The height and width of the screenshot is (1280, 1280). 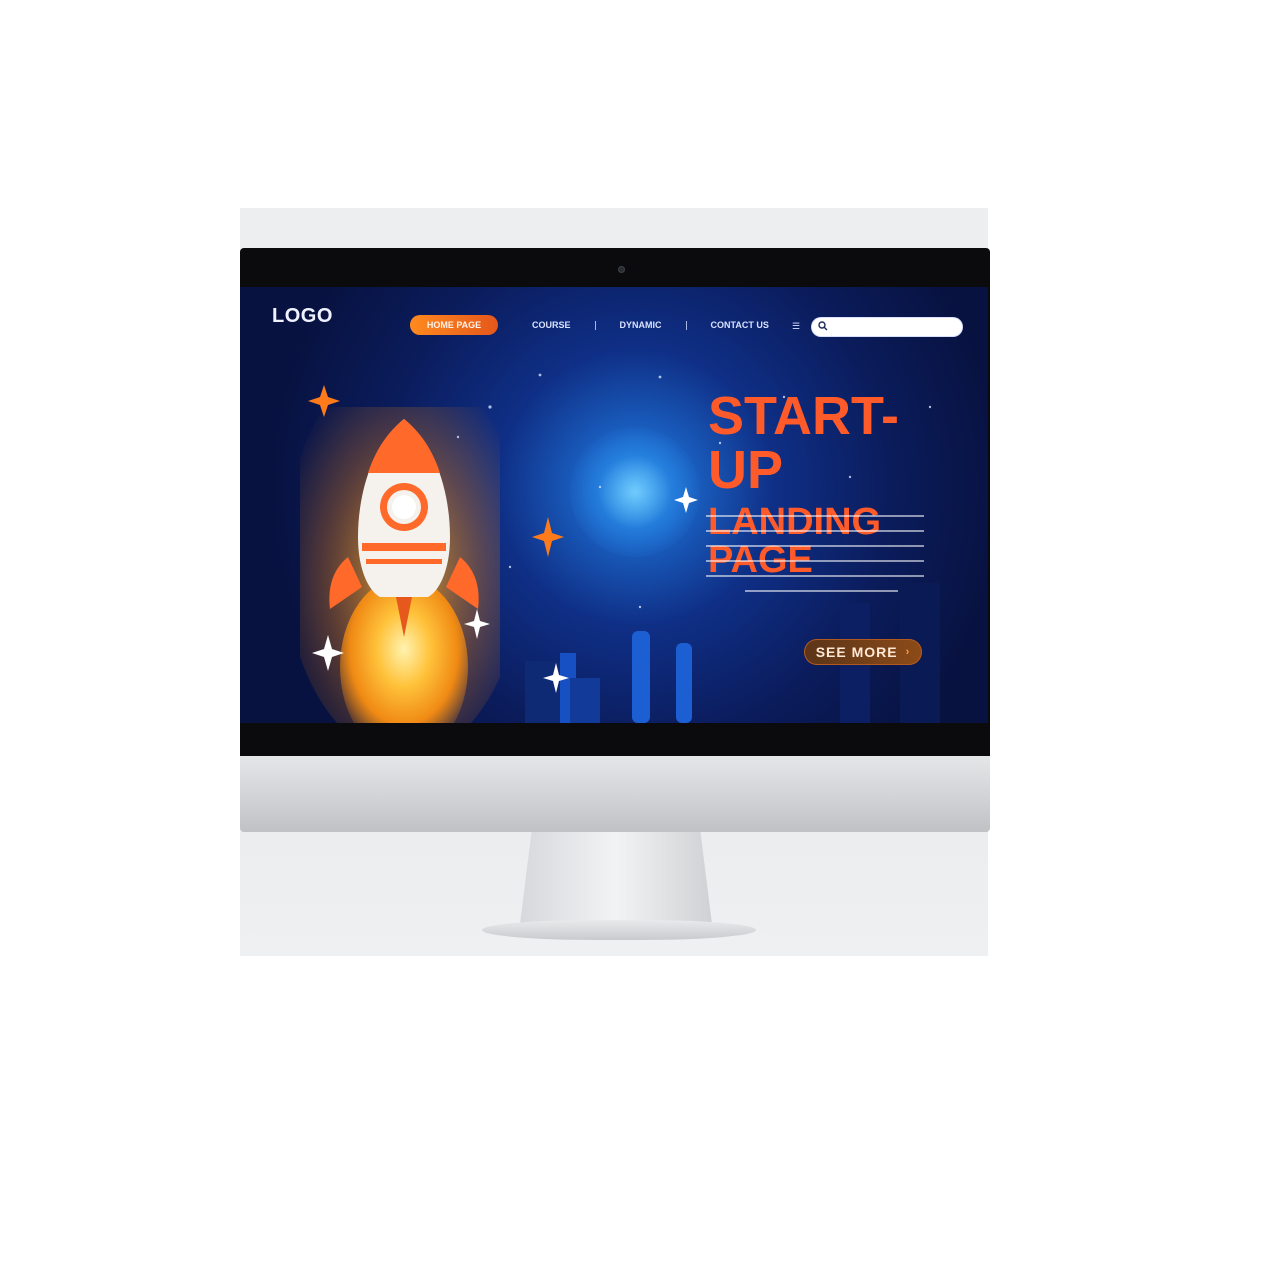 I want to click on nav-home-button: HOME PAGE, so click(x=454, y=325).